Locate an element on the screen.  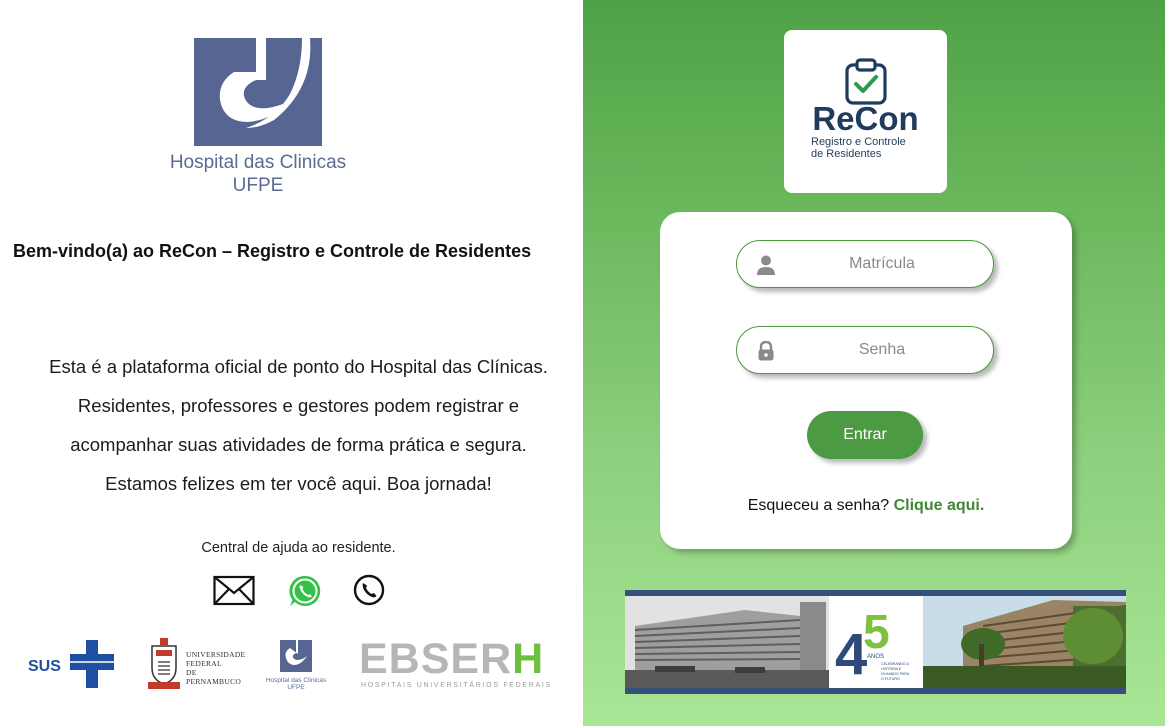
ufpe-line: DE PERNAMBUCO is located at coordinates (214, 677).